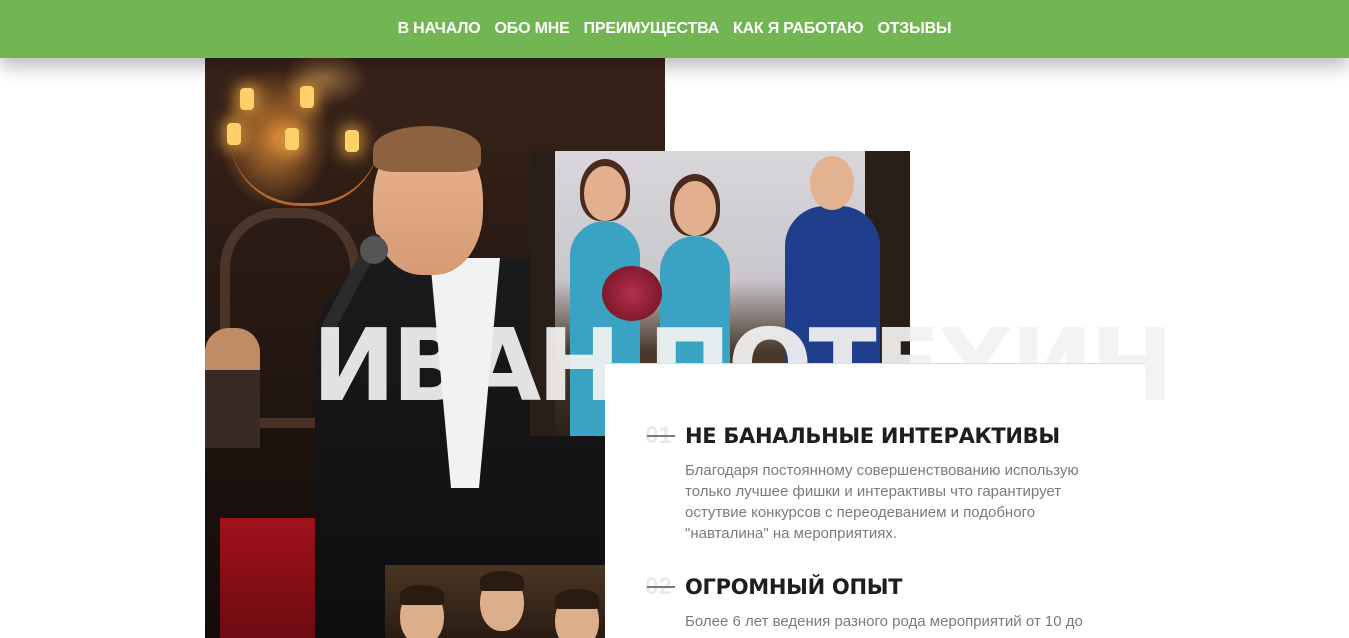  Describe the element at coordinates (232, 388) in the screenshot. I see `background-person-shape` at that location.